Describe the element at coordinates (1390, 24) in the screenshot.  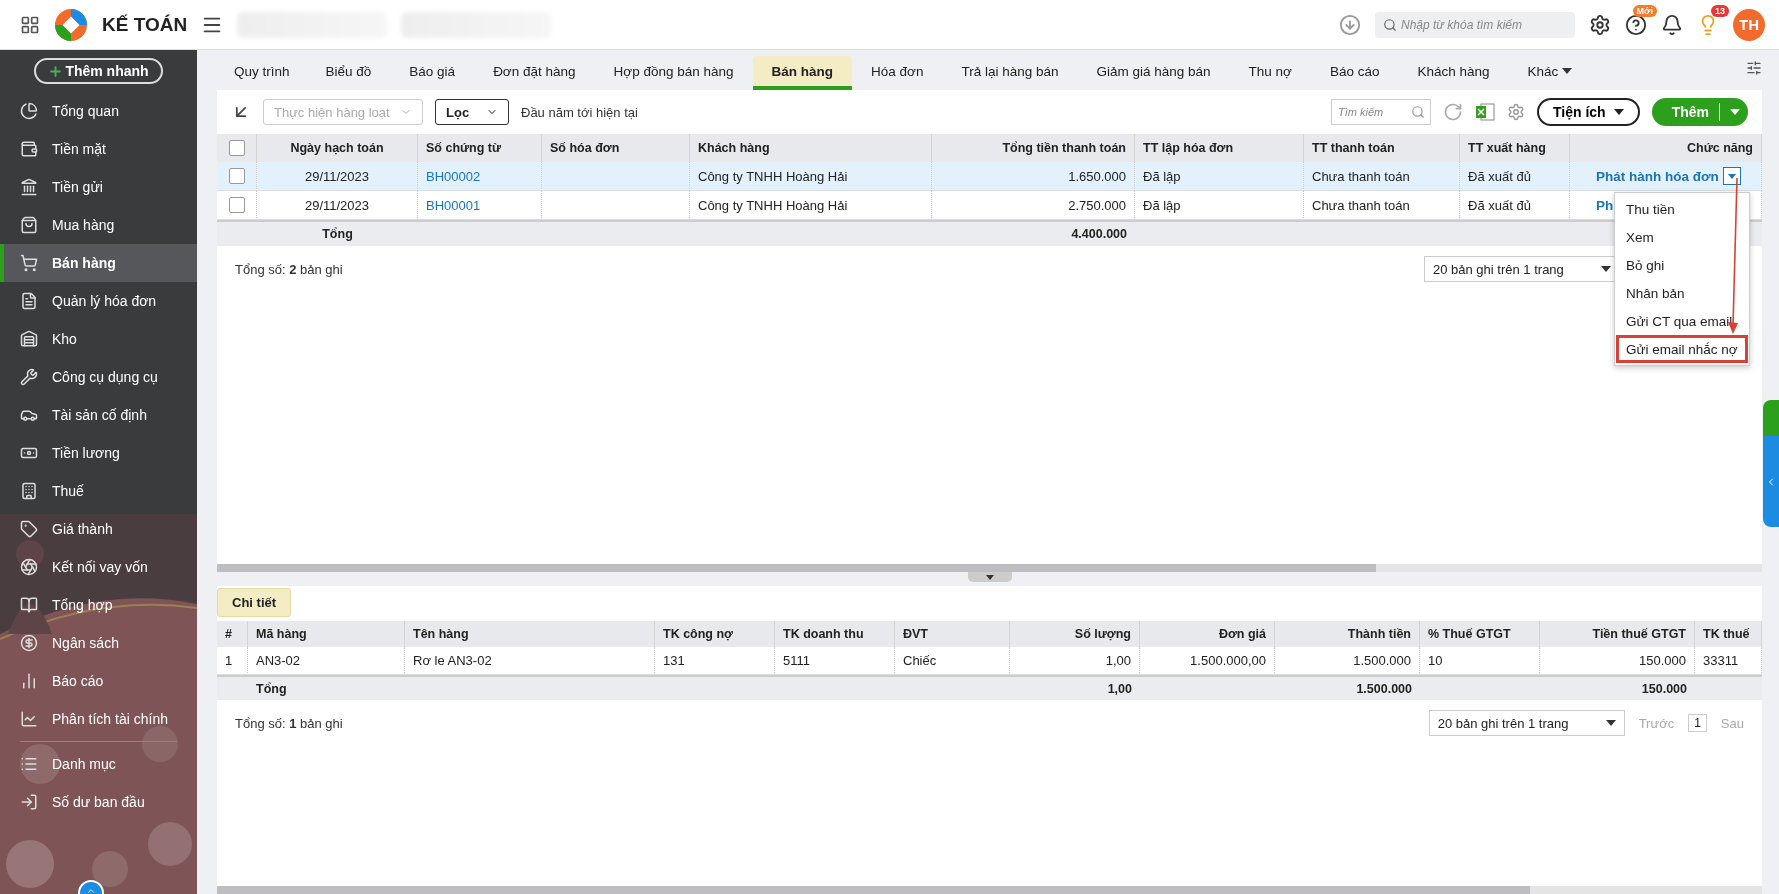
I see `search-icon` at that location.